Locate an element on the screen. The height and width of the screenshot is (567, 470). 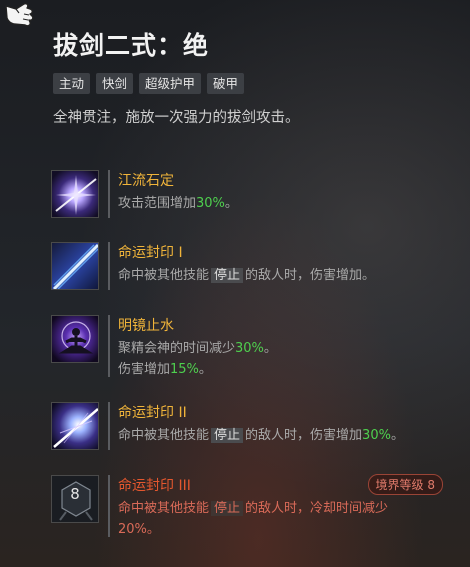
talent-row: 明镜止水 聚精会神的时间减少30%。 伤害增加15%。 is located at coordinates (251, 346).